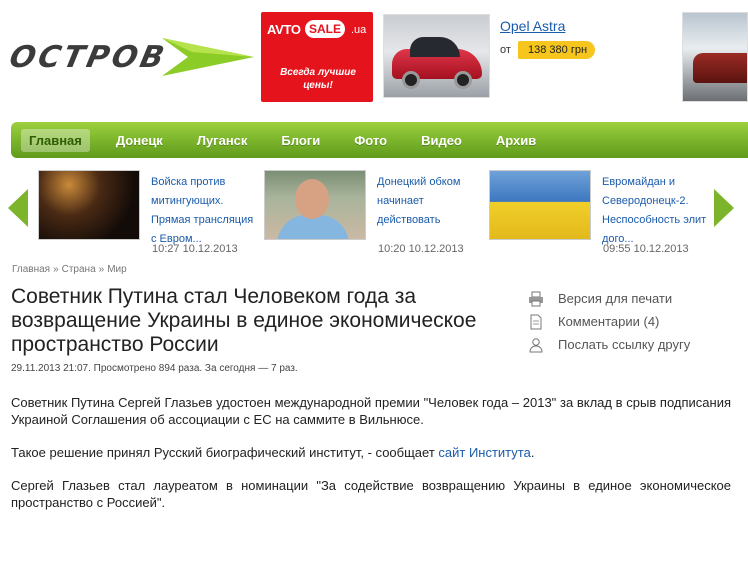 This screenshot has height=583, width=748. What do you see at coordinates (370, 140) in the screenshot?
I see `nav-item-photo: Фото` at bounding box center [370, 140].